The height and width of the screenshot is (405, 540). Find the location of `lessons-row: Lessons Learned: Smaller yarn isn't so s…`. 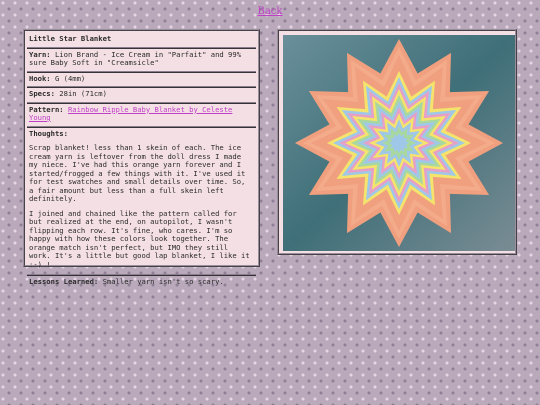

lessons-row: Lessons Learned: Smaller yarn isn't so s… is located at coordinates (141, 283).